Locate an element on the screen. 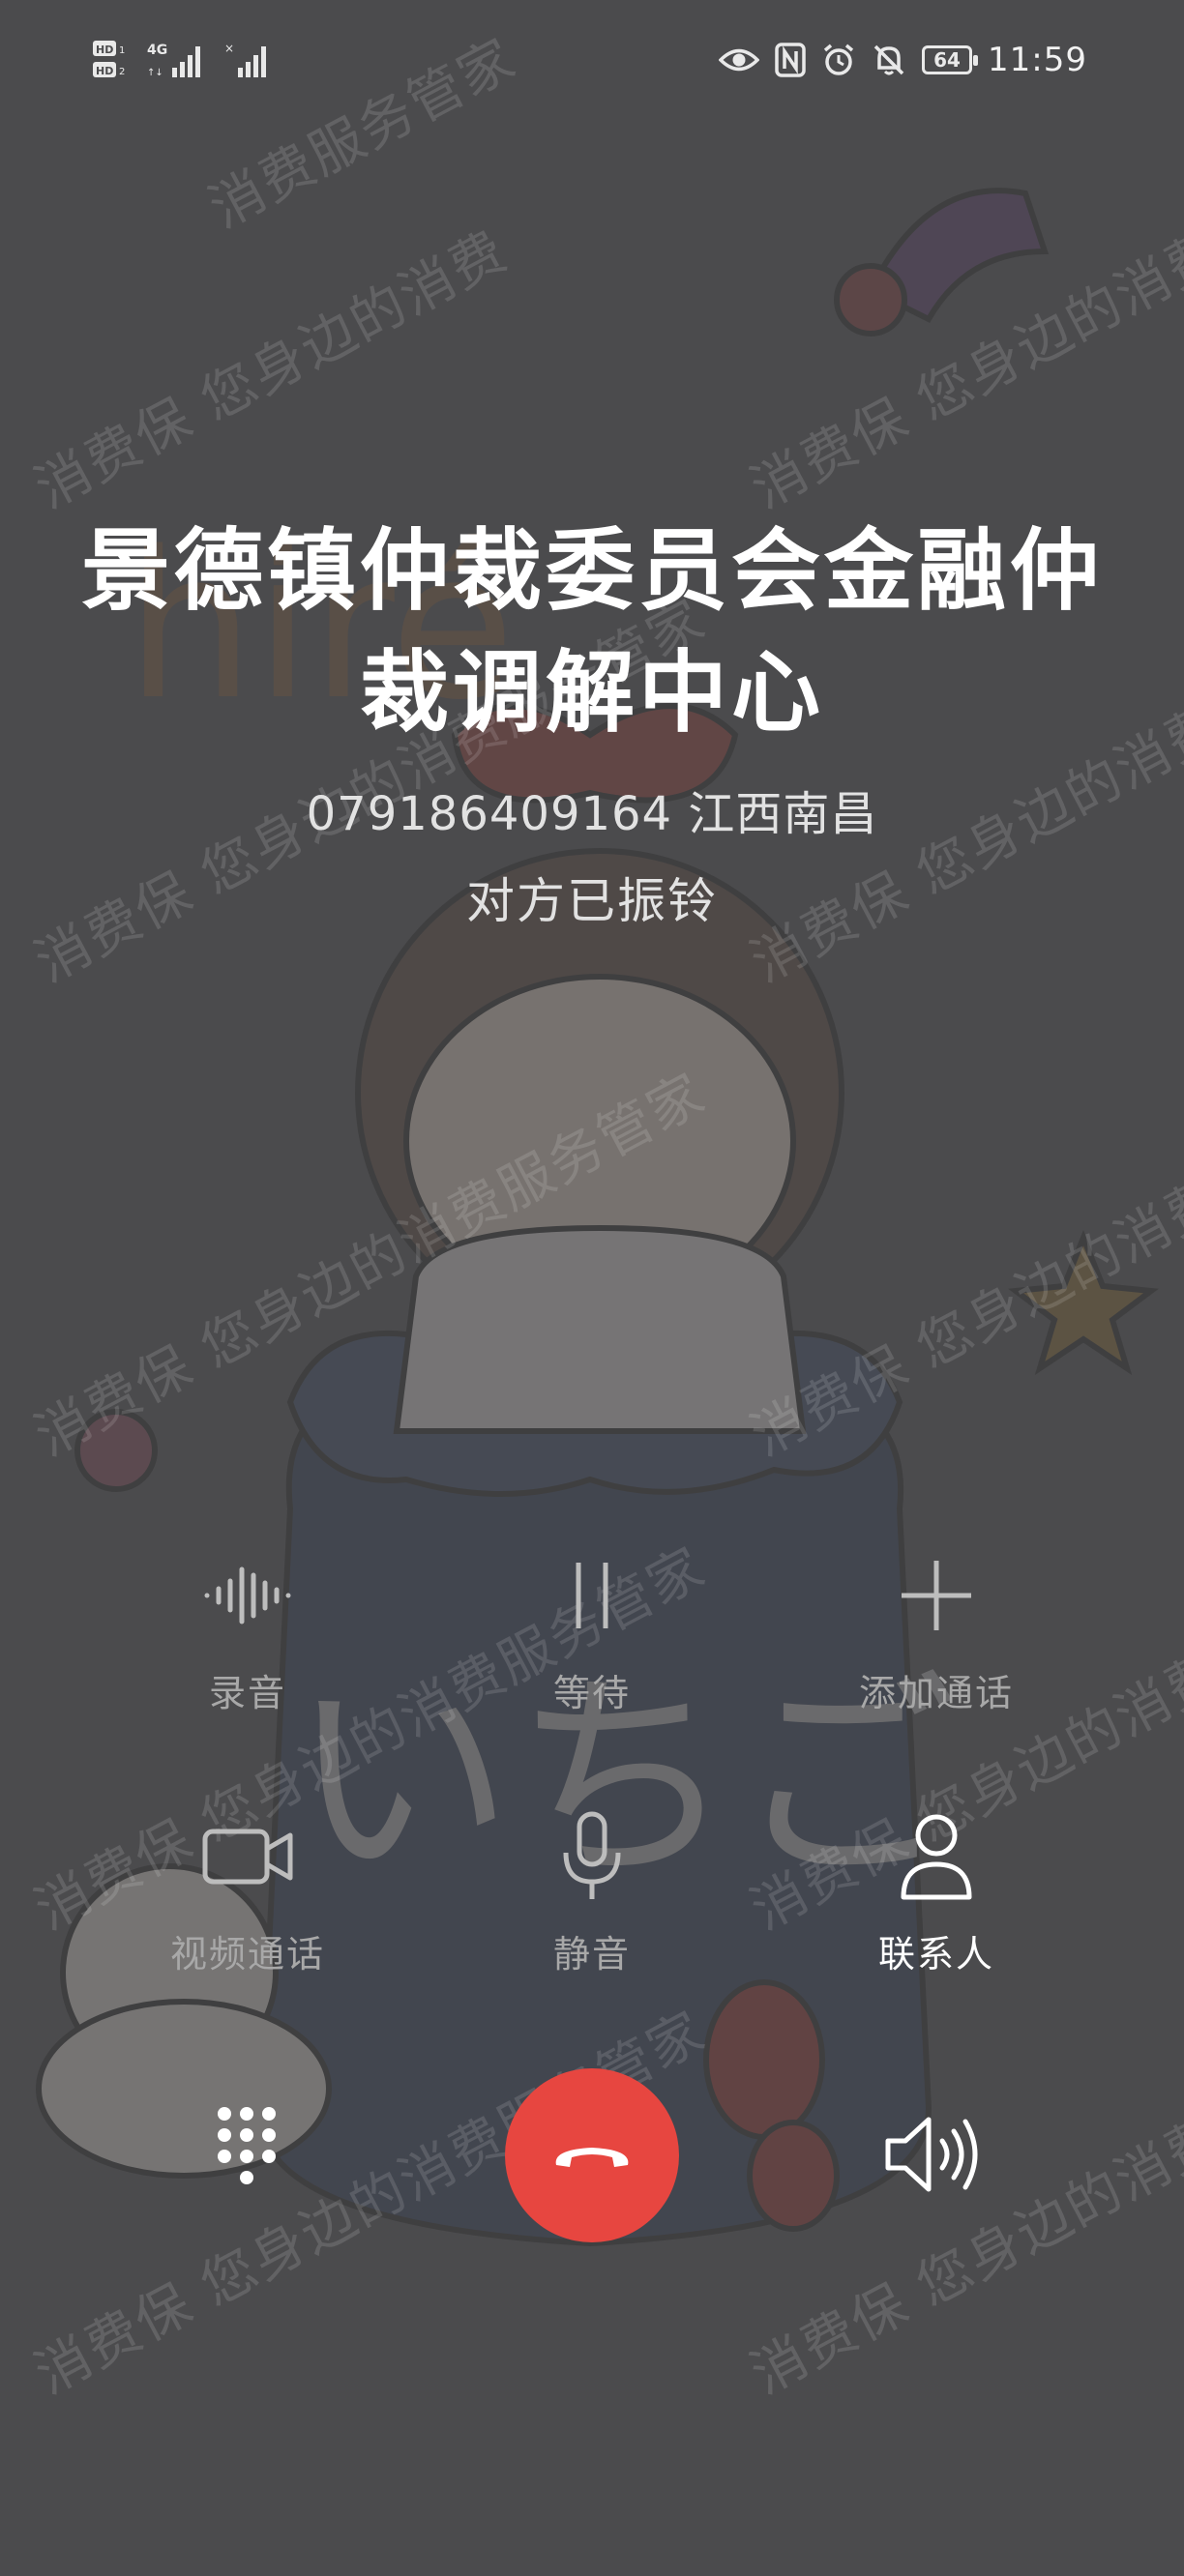 This screenshot has width=1184, height=2576. mute-bell-icon is located at coordinates (888, 59).